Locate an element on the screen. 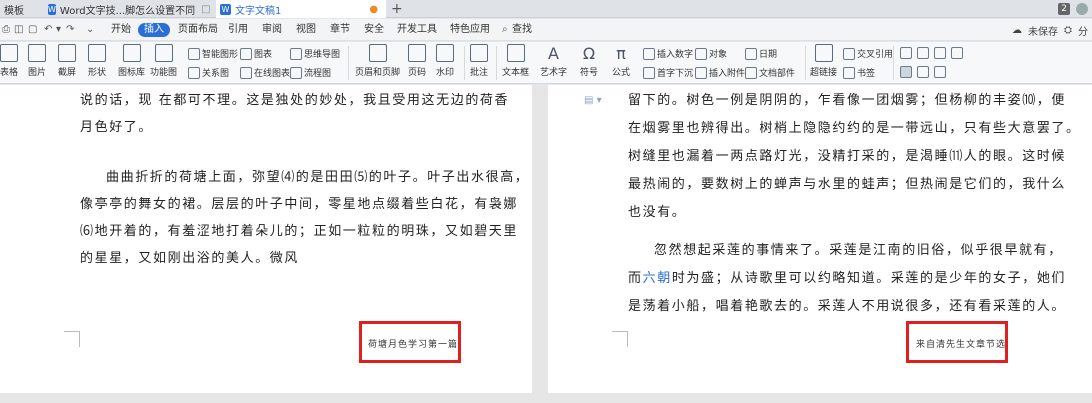 This screenshot has width=1092, height=403. mind-map-button: 思维导图 is located at coordinates (315, 53).